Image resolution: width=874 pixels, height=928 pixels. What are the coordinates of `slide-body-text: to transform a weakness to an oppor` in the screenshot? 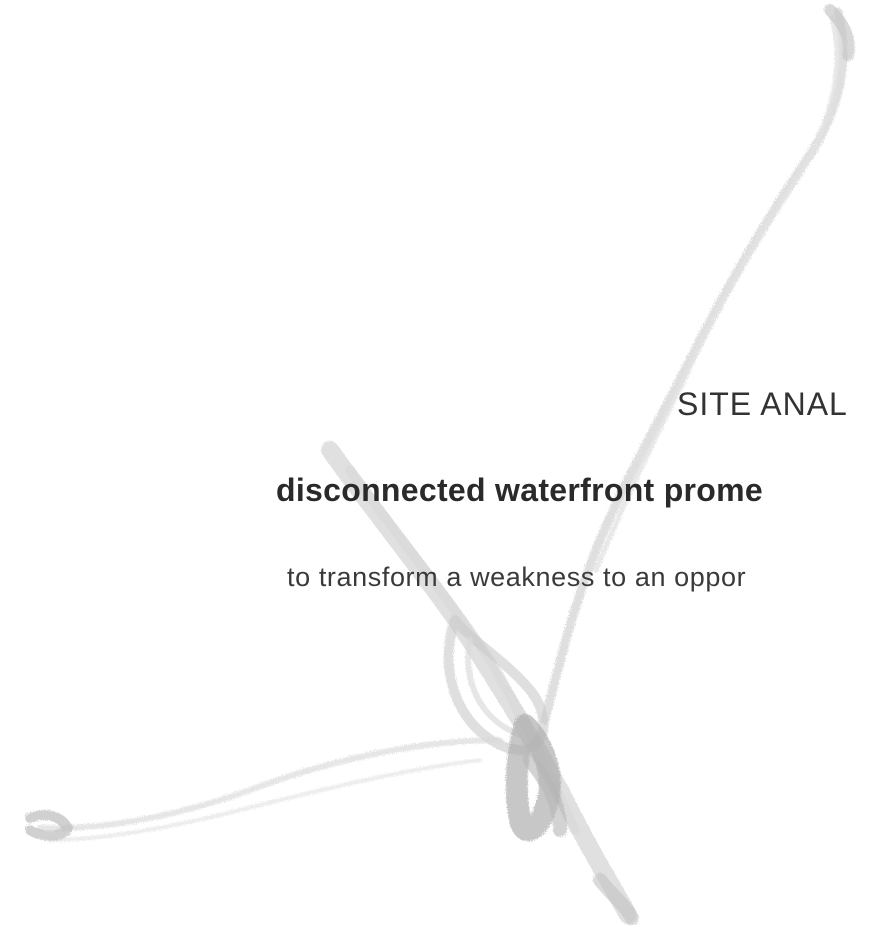 It's located at (517, 577).